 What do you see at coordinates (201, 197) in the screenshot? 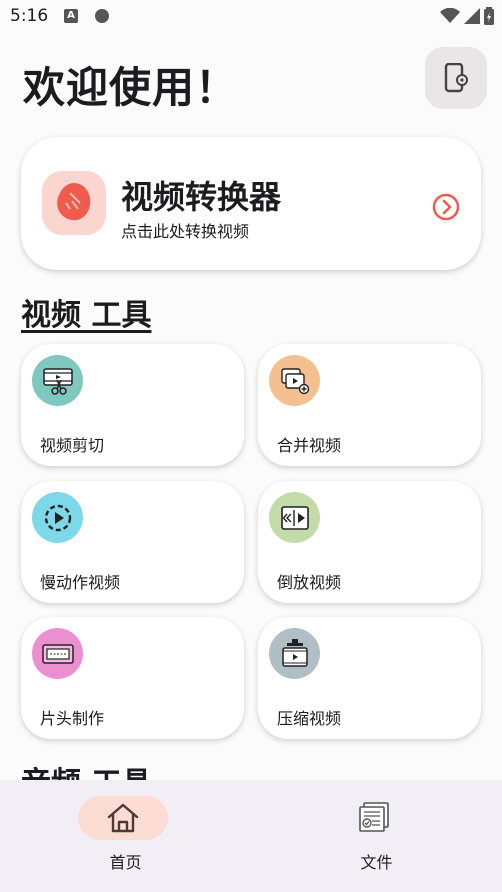
I see `converter-title: 视频转换器` at bounding box center [201, 197].